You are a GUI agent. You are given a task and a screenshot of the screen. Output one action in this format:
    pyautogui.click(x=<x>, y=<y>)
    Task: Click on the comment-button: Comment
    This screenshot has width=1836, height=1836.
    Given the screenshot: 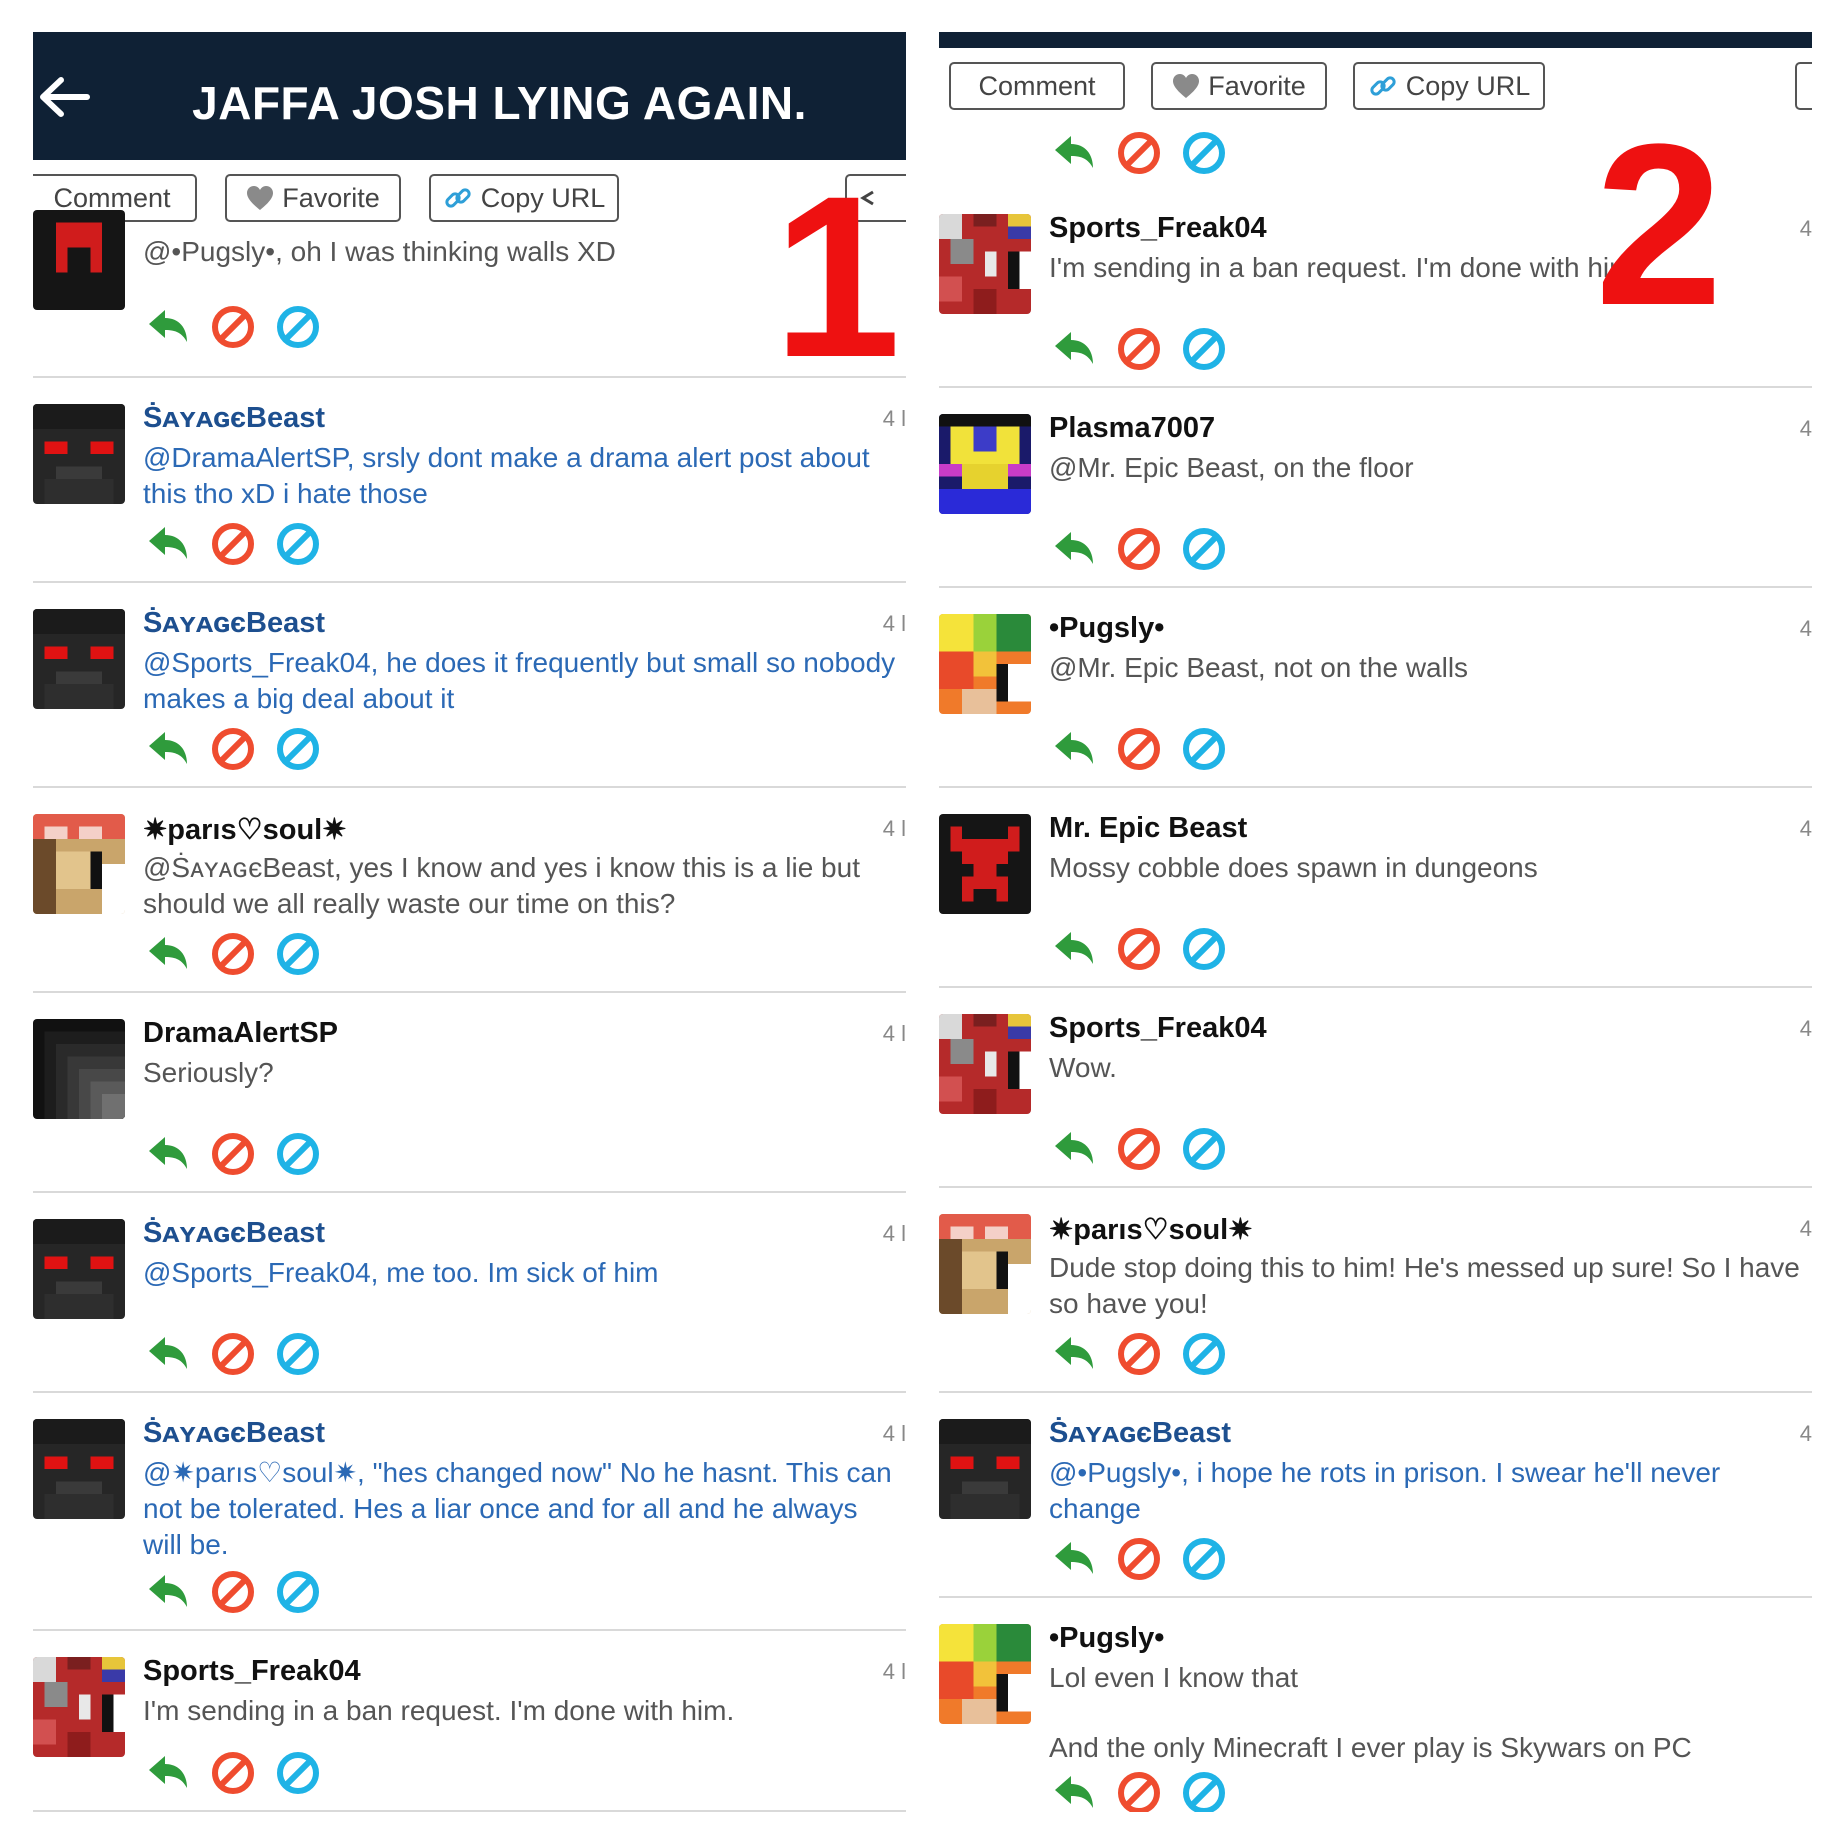 What is the action you would take?
    pyautogui.click(x=1037, y=86)
    